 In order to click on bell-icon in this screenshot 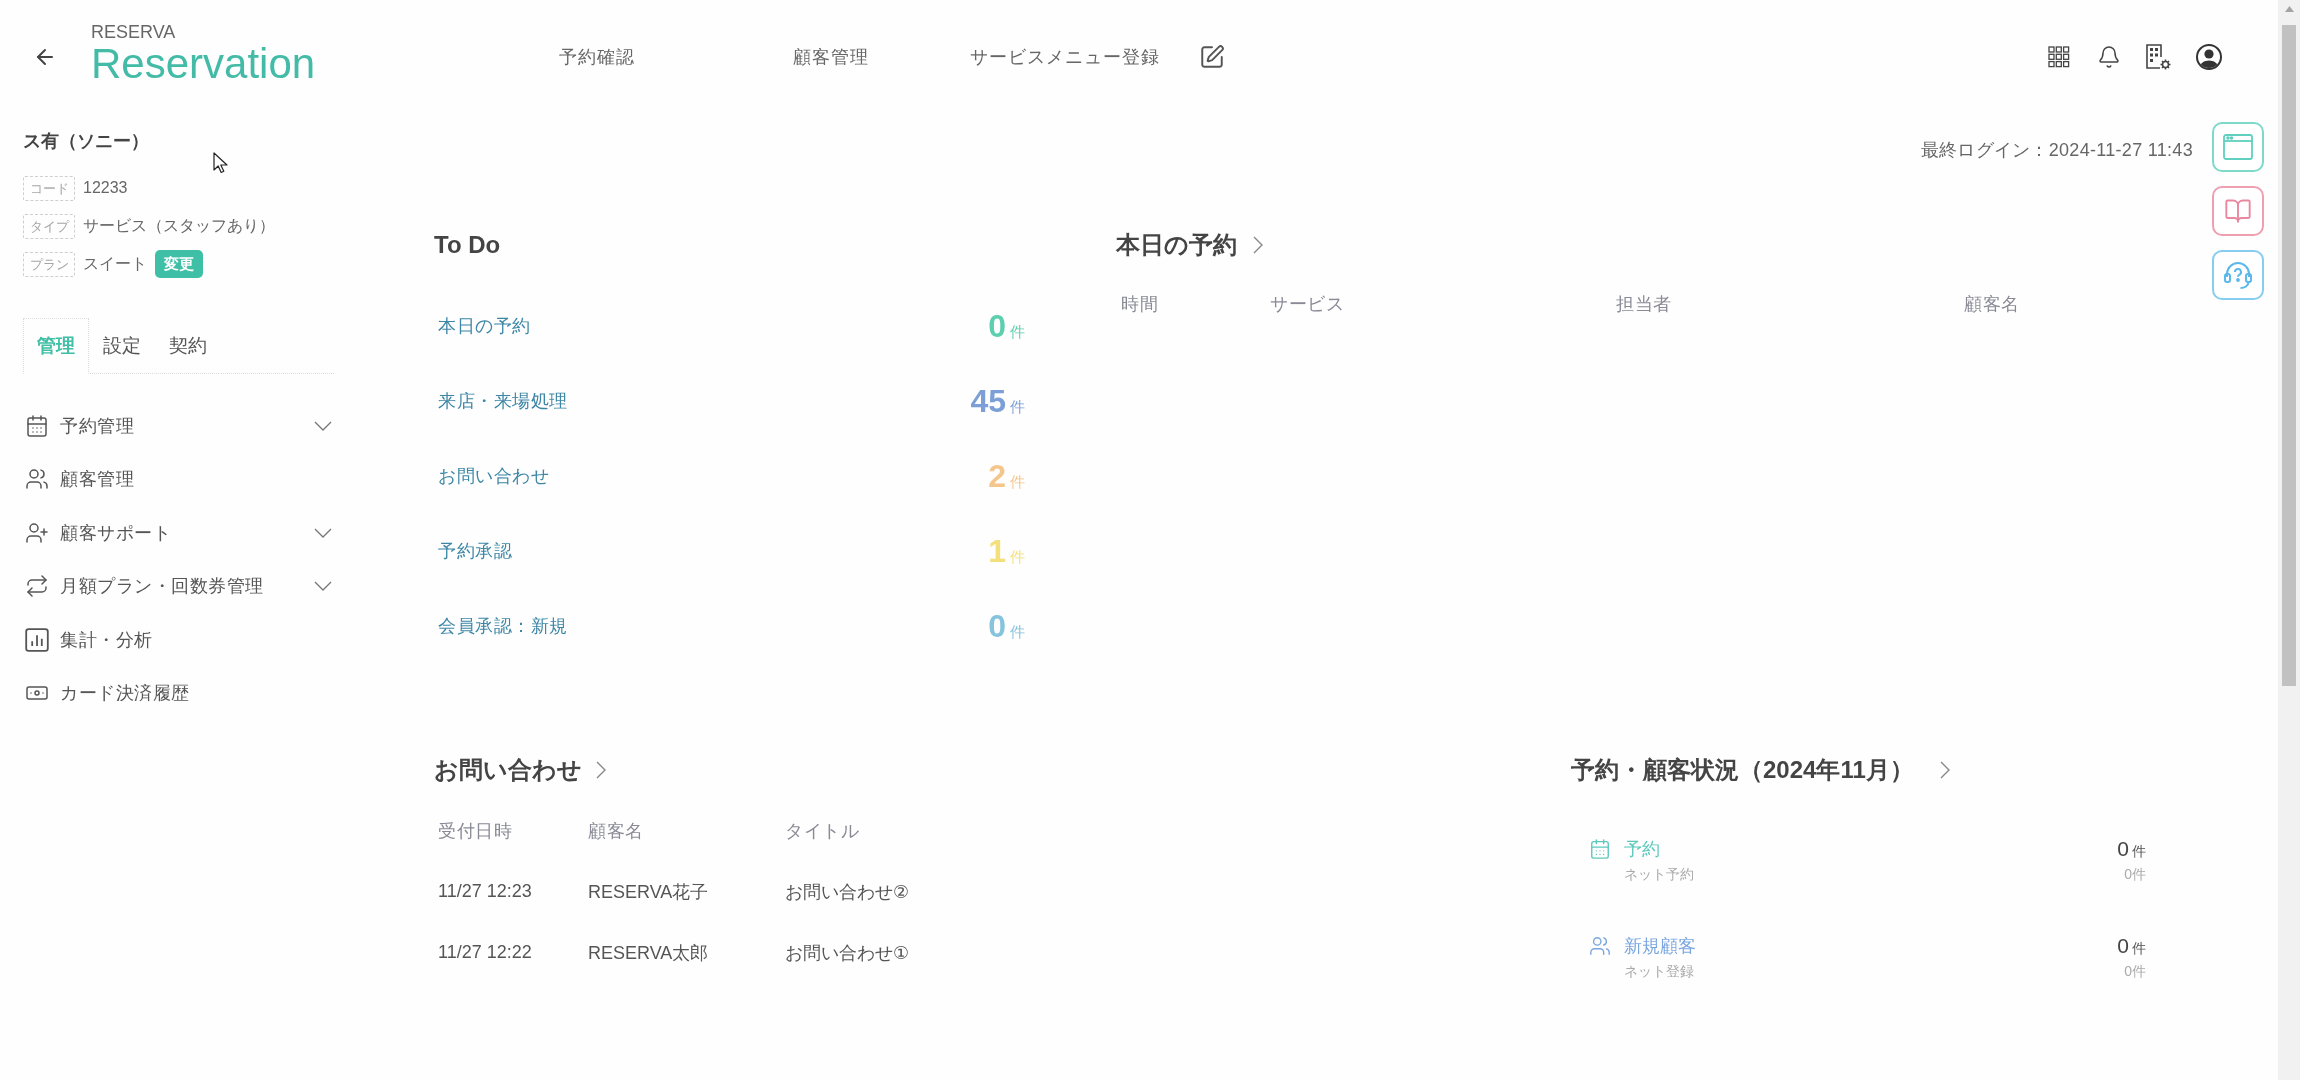, I will do `click(2109, 57)`.